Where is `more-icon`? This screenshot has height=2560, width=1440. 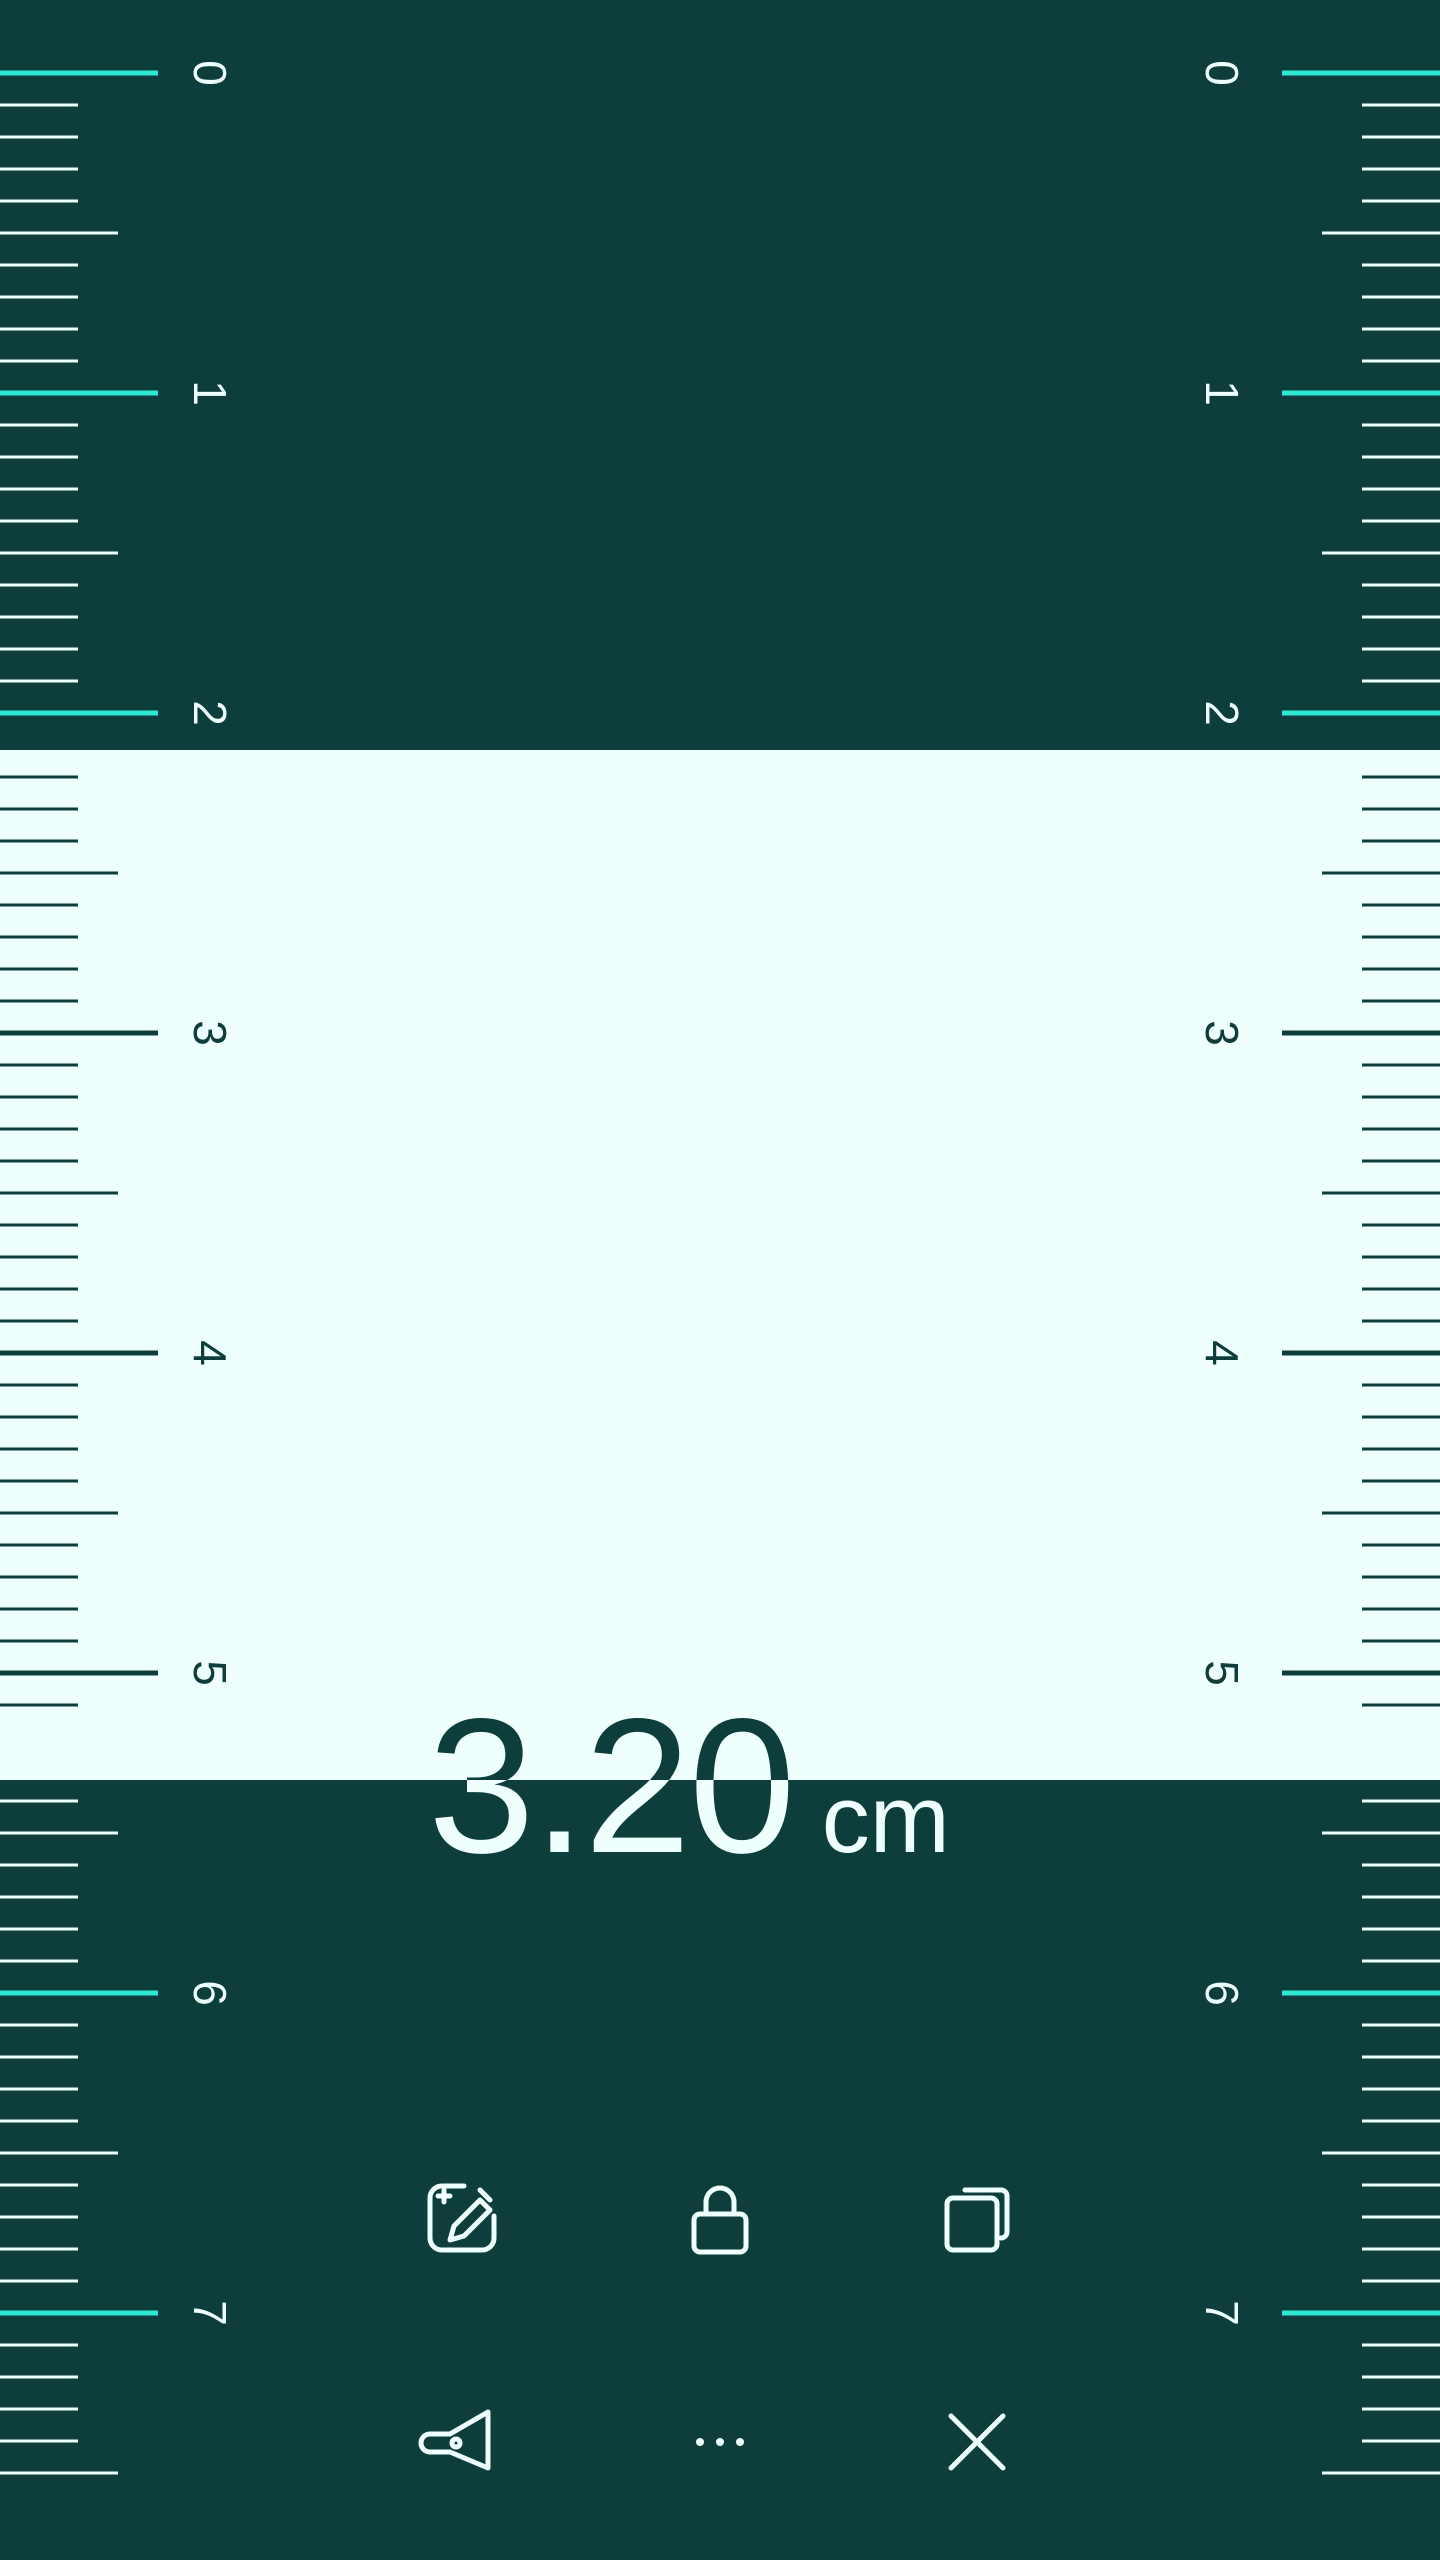 more-icon is located at coordinates (720, 2442).